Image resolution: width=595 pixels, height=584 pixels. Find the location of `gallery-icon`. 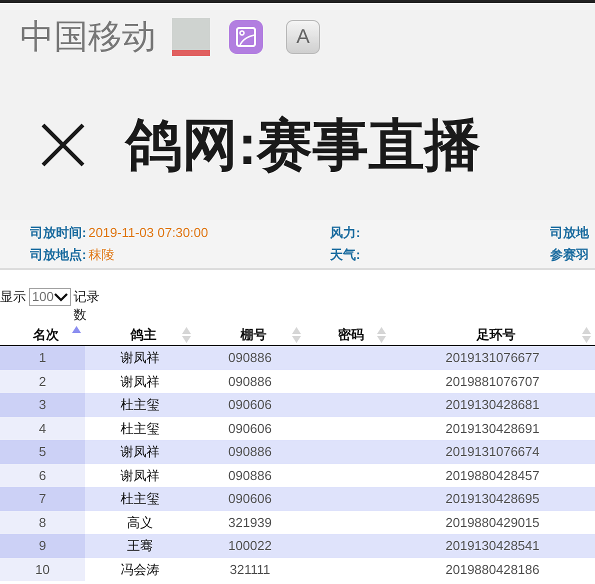

gallery-icon is located at coordinates (246, 36).